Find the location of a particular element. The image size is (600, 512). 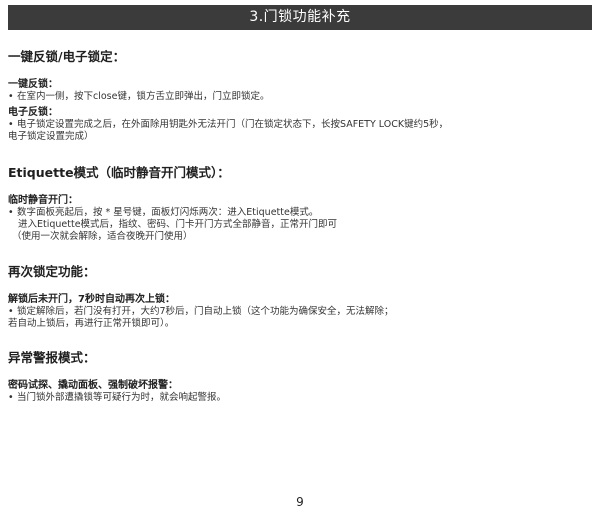

subsection-title: 临时静音开门： is located at coordinates (43, 200).